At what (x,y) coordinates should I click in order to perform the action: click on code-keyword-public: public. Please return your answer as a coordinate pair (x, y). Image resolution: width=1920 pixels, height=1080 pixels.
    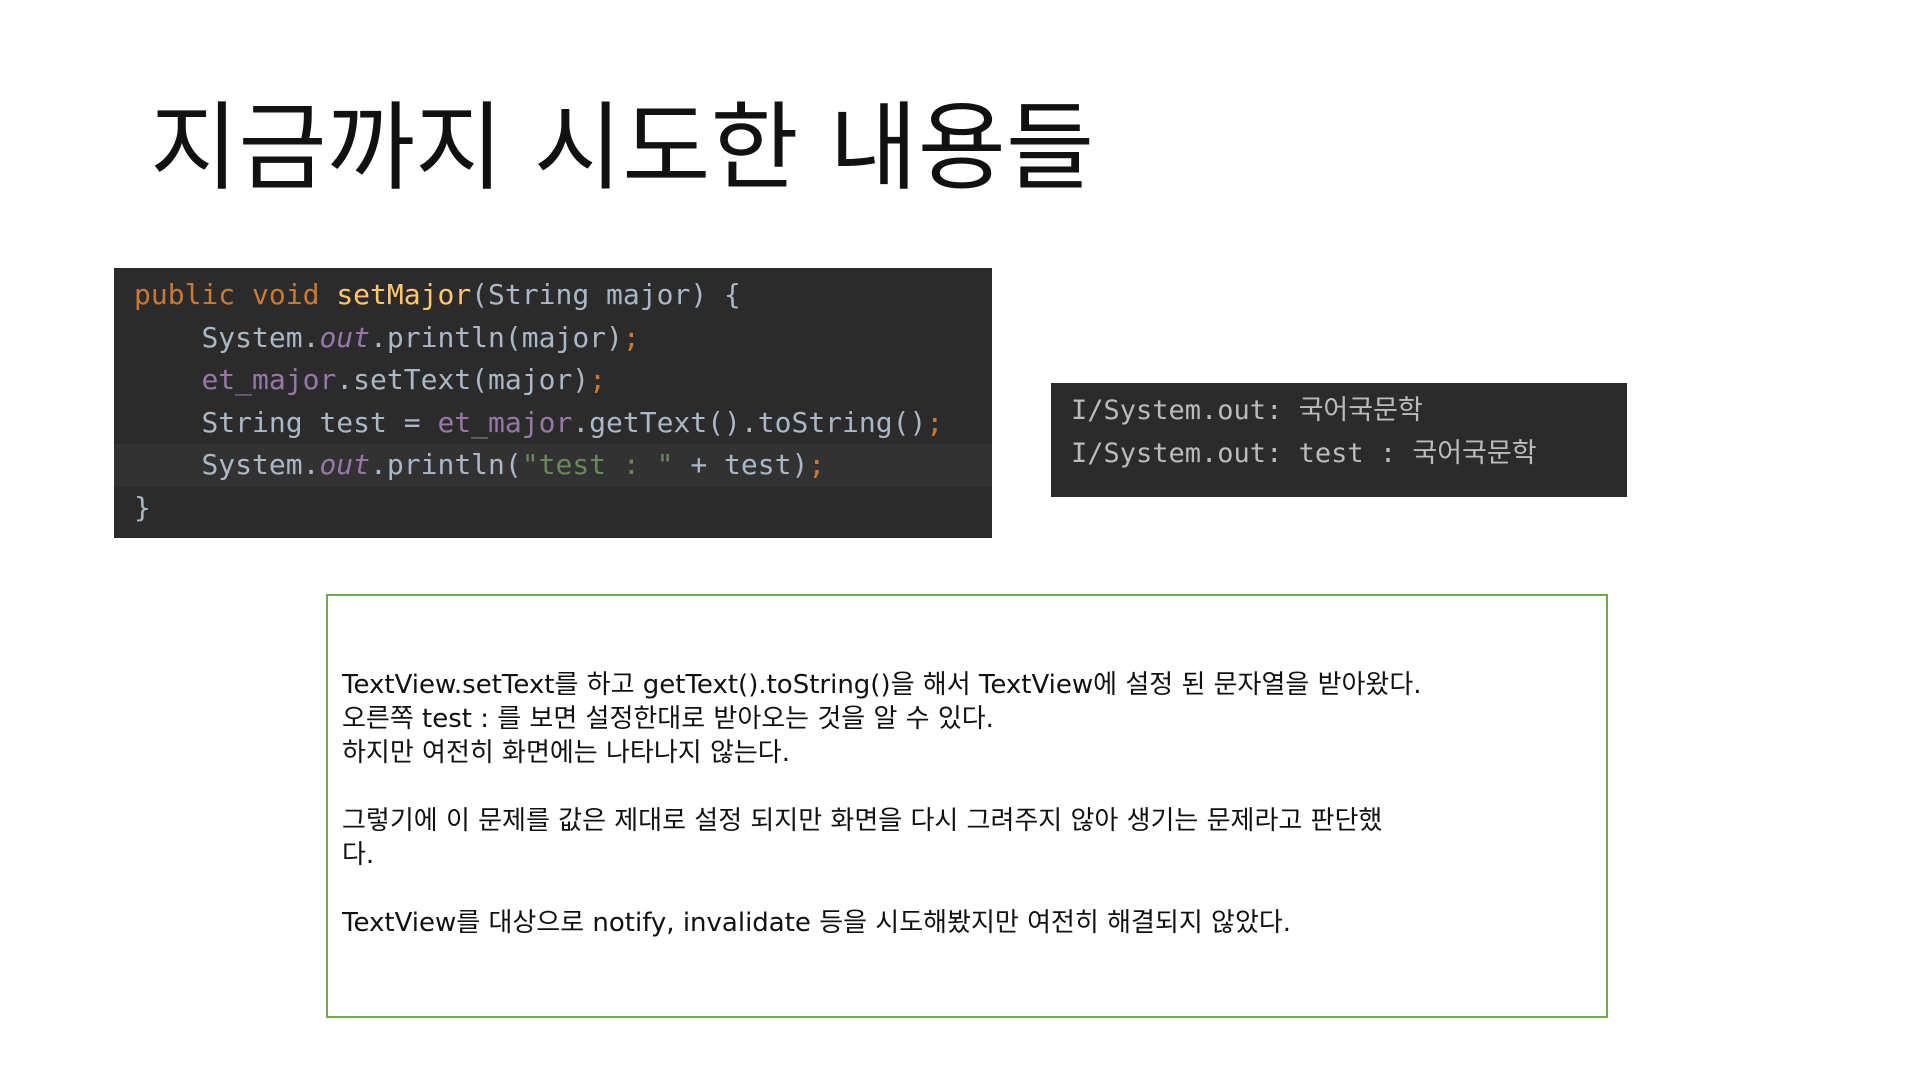
    Looking at the image, I should click on (185, 294).